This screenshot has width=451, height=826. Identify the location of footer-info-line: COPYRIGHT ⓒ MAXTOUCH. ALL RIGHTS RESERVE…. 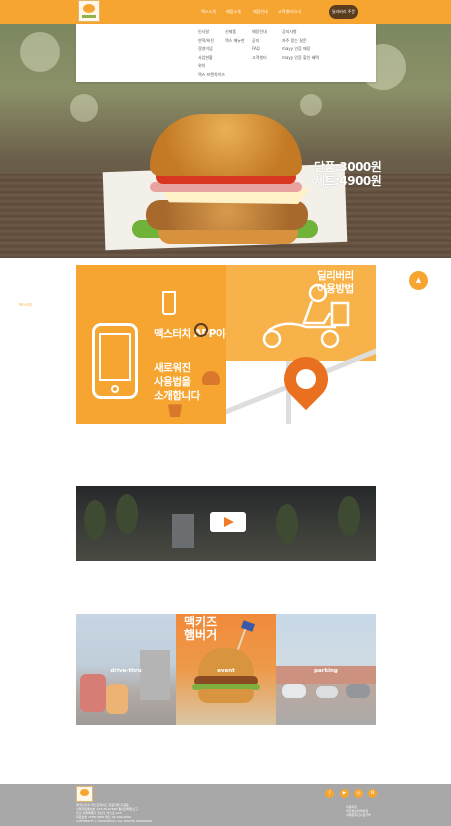
(115, 821).